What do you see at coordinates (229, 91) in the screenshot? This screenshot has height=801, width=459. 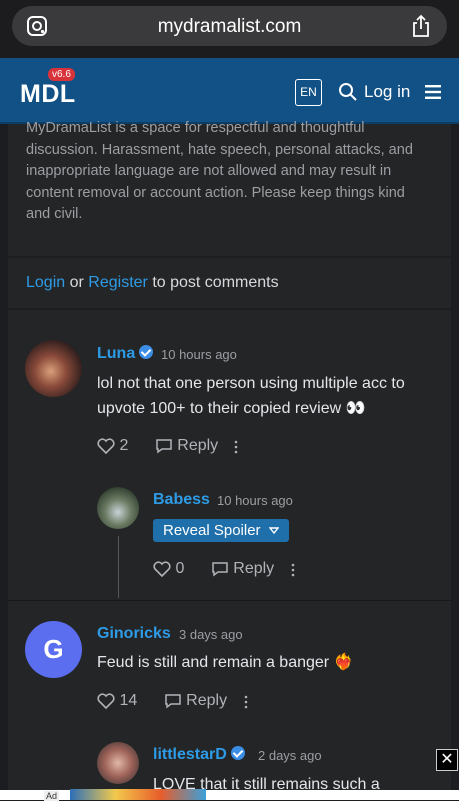 I see `site-header: MDL v6.6 EN Log in` at bounding box center [229, 91].